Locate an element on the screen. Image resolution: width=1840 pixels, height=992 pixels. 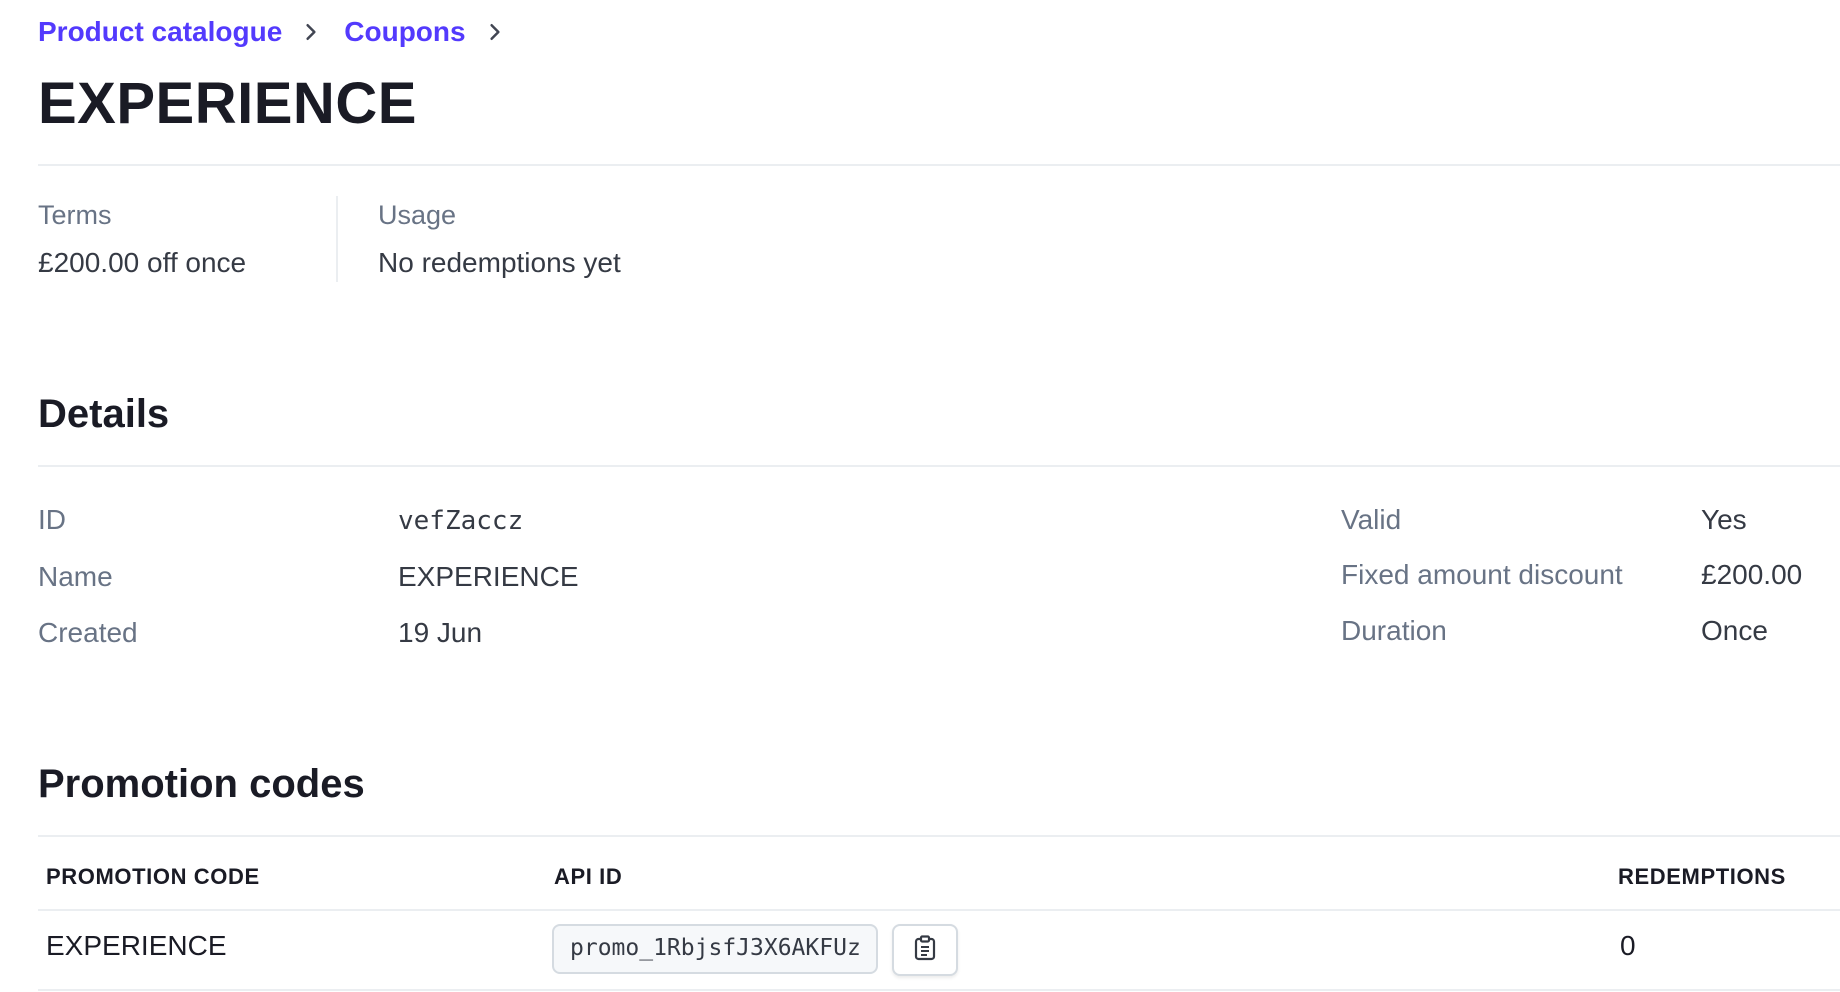
detail-id-label: ID is located at coordinates (52, 519).